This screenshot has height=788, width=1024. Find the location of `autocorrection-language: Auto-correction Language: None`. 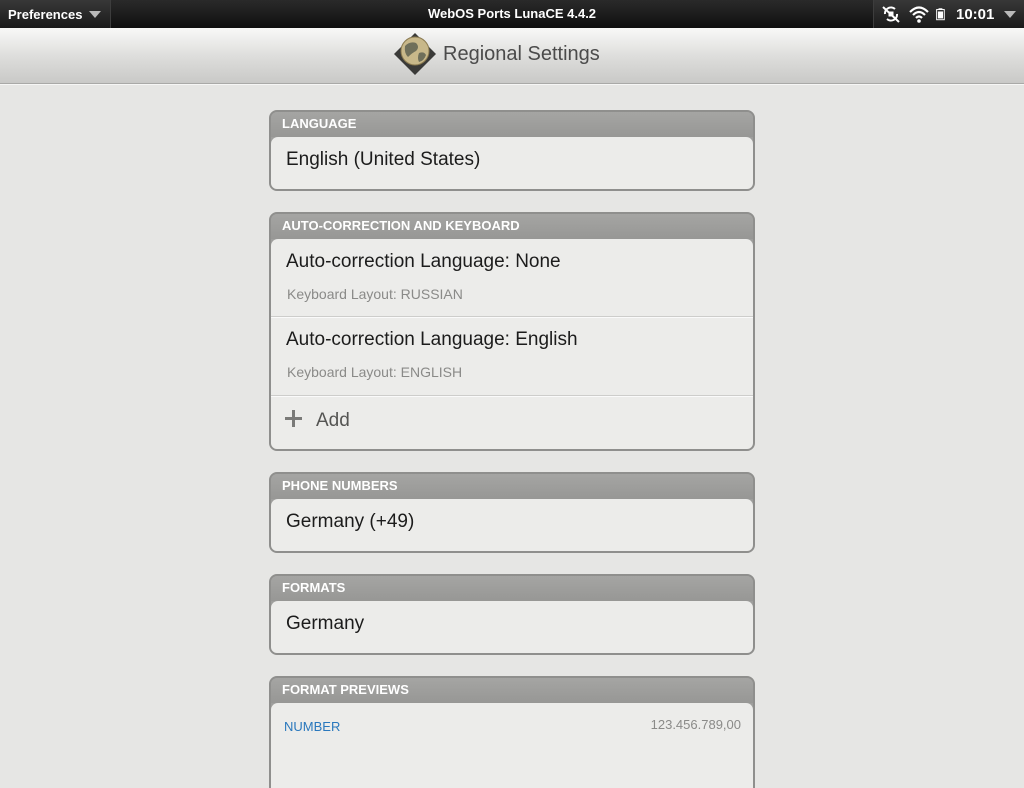

autocorrection-language: Auto-correction Language: None is located at coordinates (423, 261).